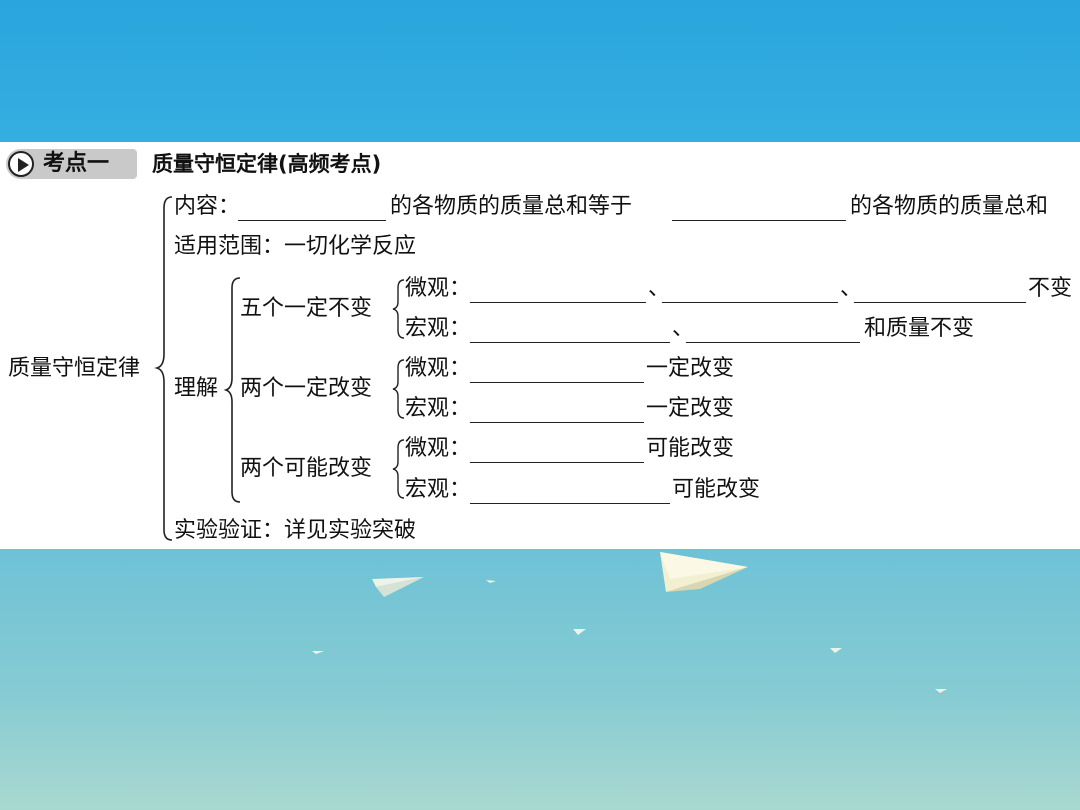  I want to click on understand-brace, so click(232, 390).